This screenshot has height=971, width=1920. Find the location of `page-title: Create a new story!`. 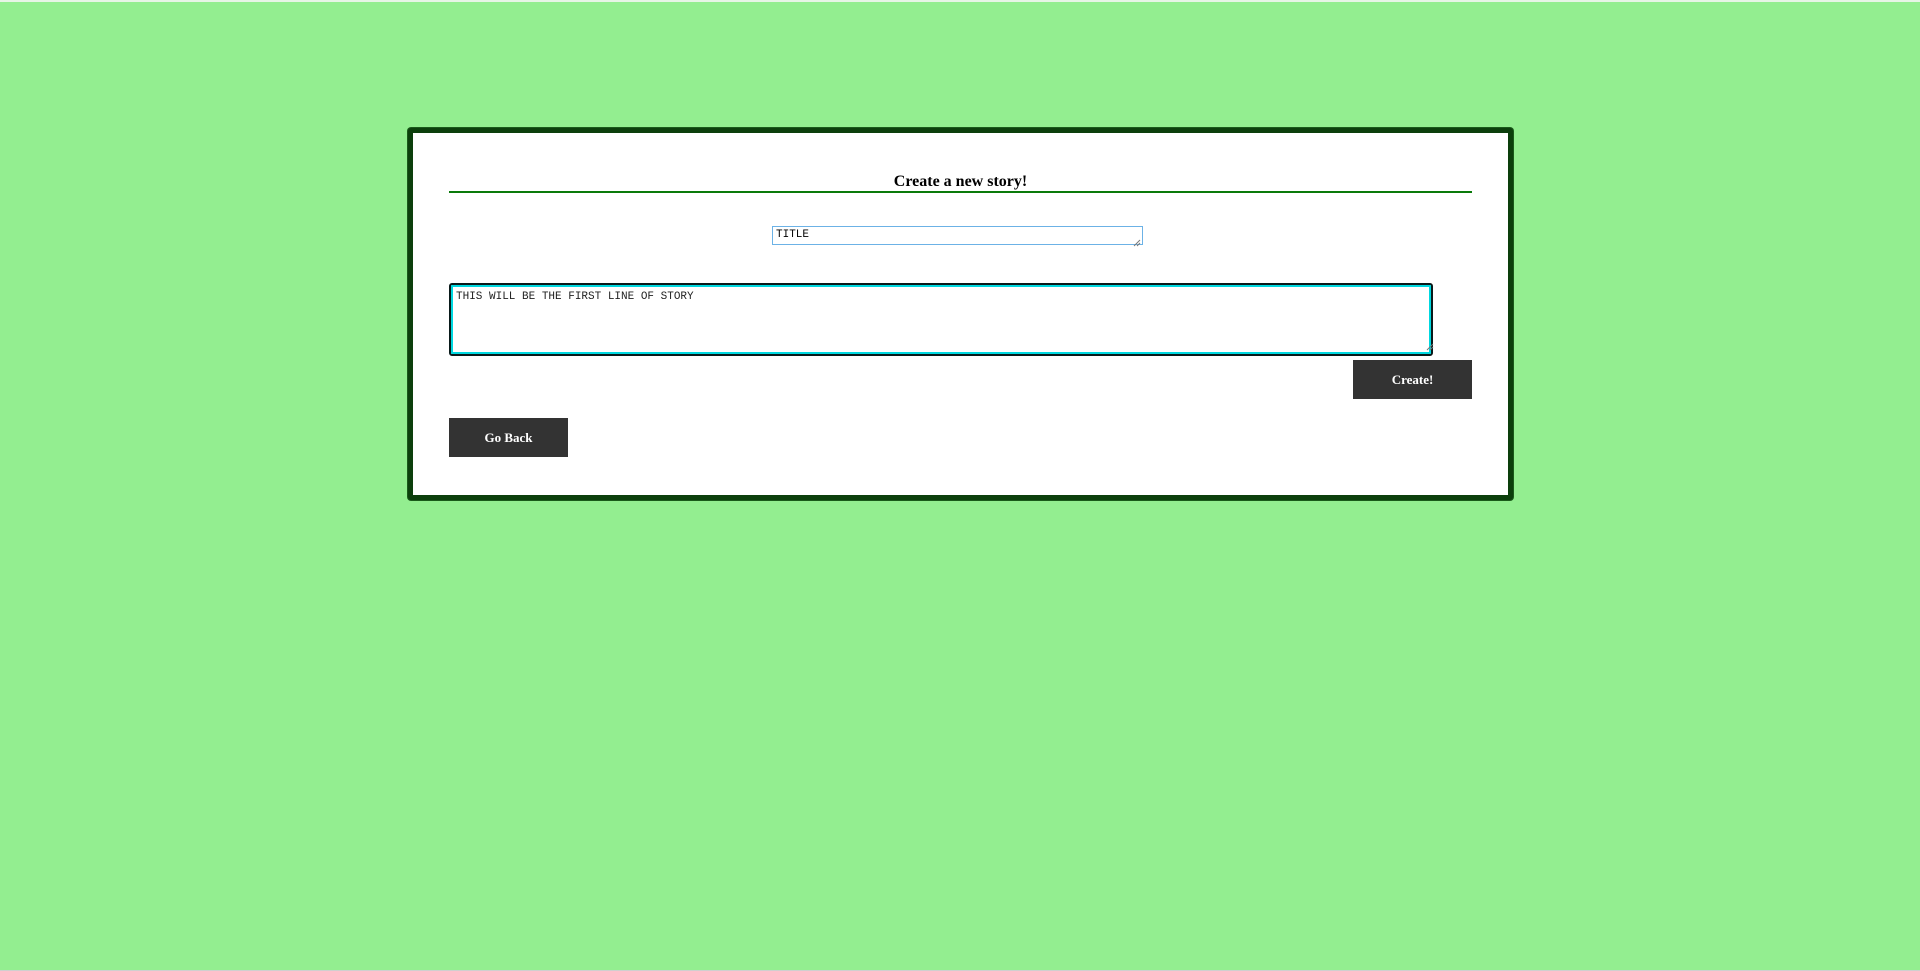

page-title: Create a new story! is located at coordinates (960, 181).